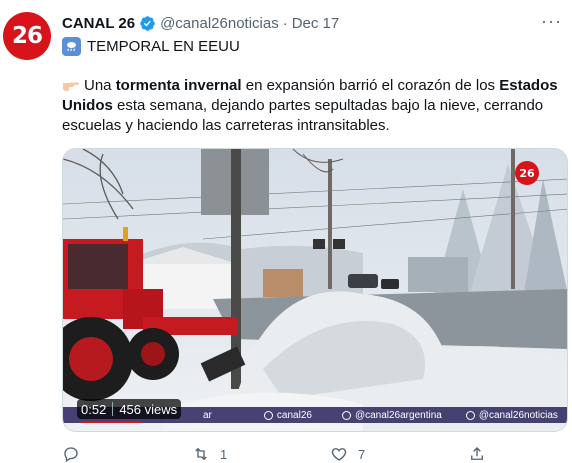  Describe the element at coordinates (147, 23) in the screenshot. I see `verified-badge-icon` at that location.